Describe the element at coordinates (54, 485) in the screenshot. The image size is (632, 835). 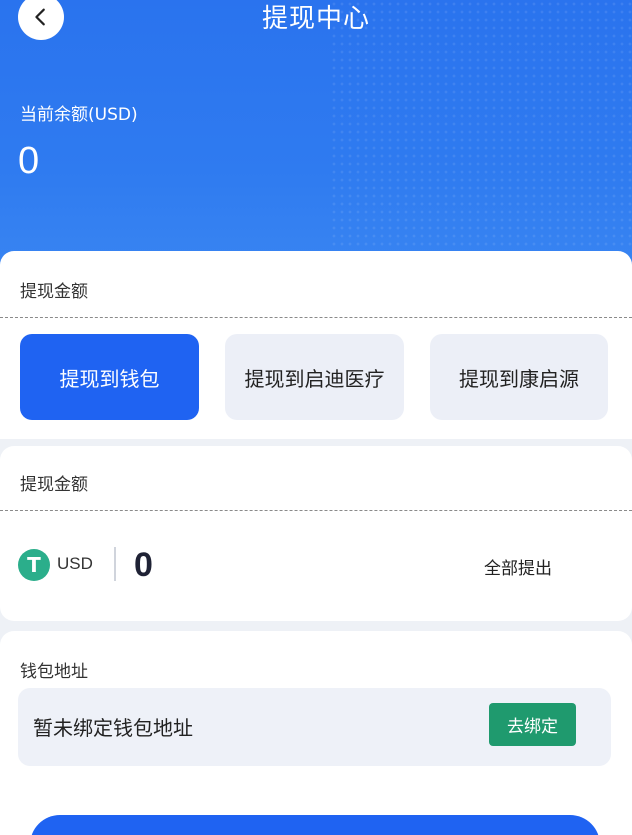
I see `section-title-amount: 提现金额` at that location.